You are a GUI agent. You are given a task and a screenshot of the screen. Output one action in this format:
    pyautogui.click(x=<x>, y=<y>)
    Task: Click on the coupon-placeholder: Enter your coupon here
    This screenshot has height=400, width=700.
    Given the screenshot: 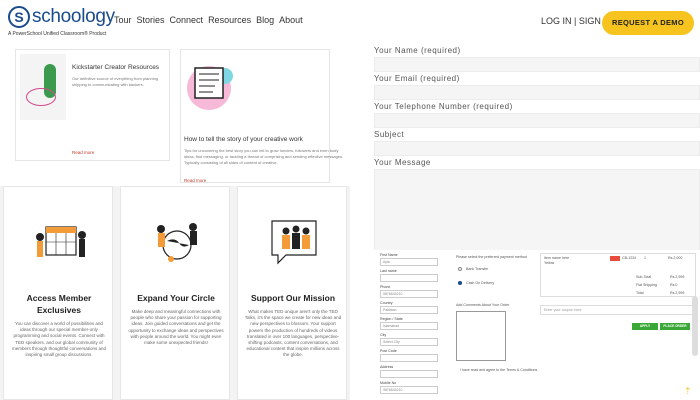 What is the action you would take?
    pyautogui.click(x=563, y=310)
    